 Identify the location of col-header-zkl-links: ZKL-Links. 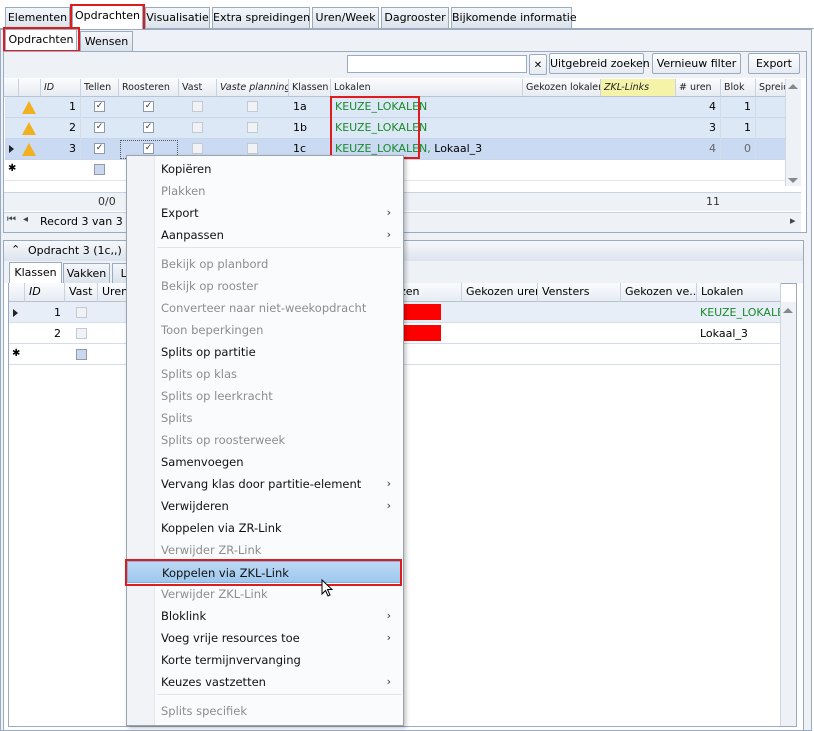
(638, 88).